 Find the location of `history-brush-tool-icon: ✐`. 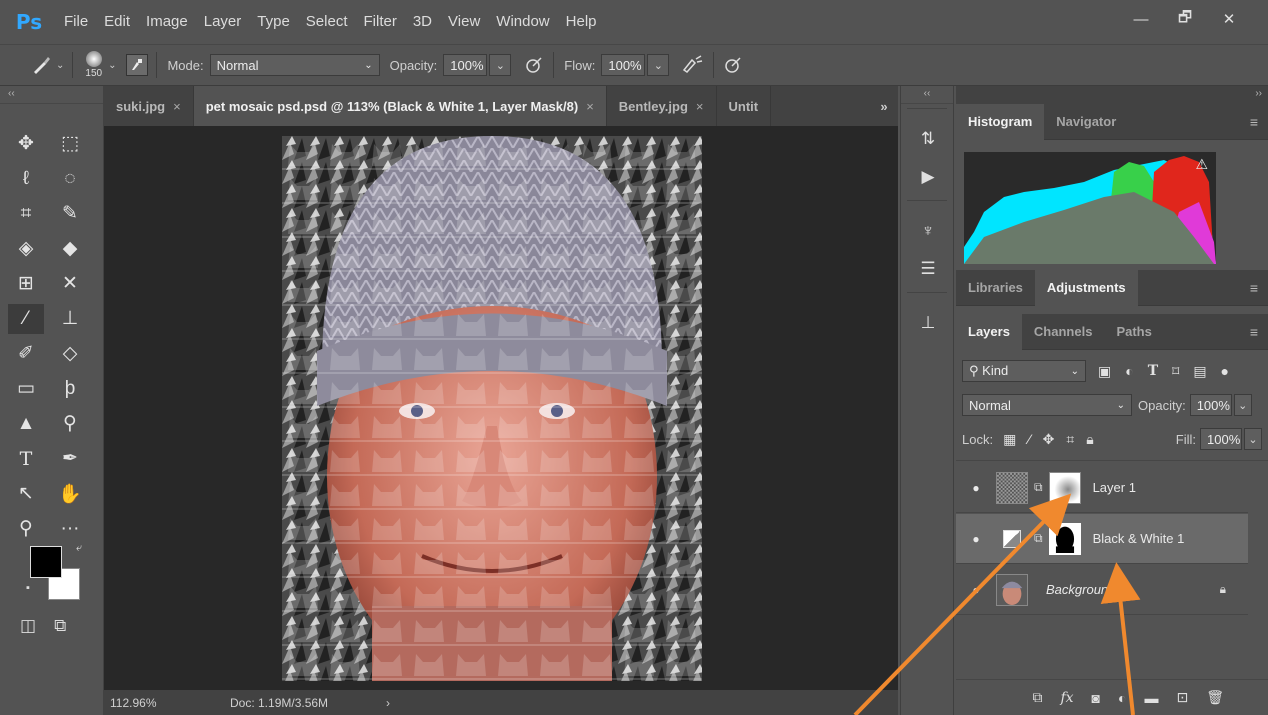

history-brush-tool-icon: ✐ is located at coordinates (26, 354).